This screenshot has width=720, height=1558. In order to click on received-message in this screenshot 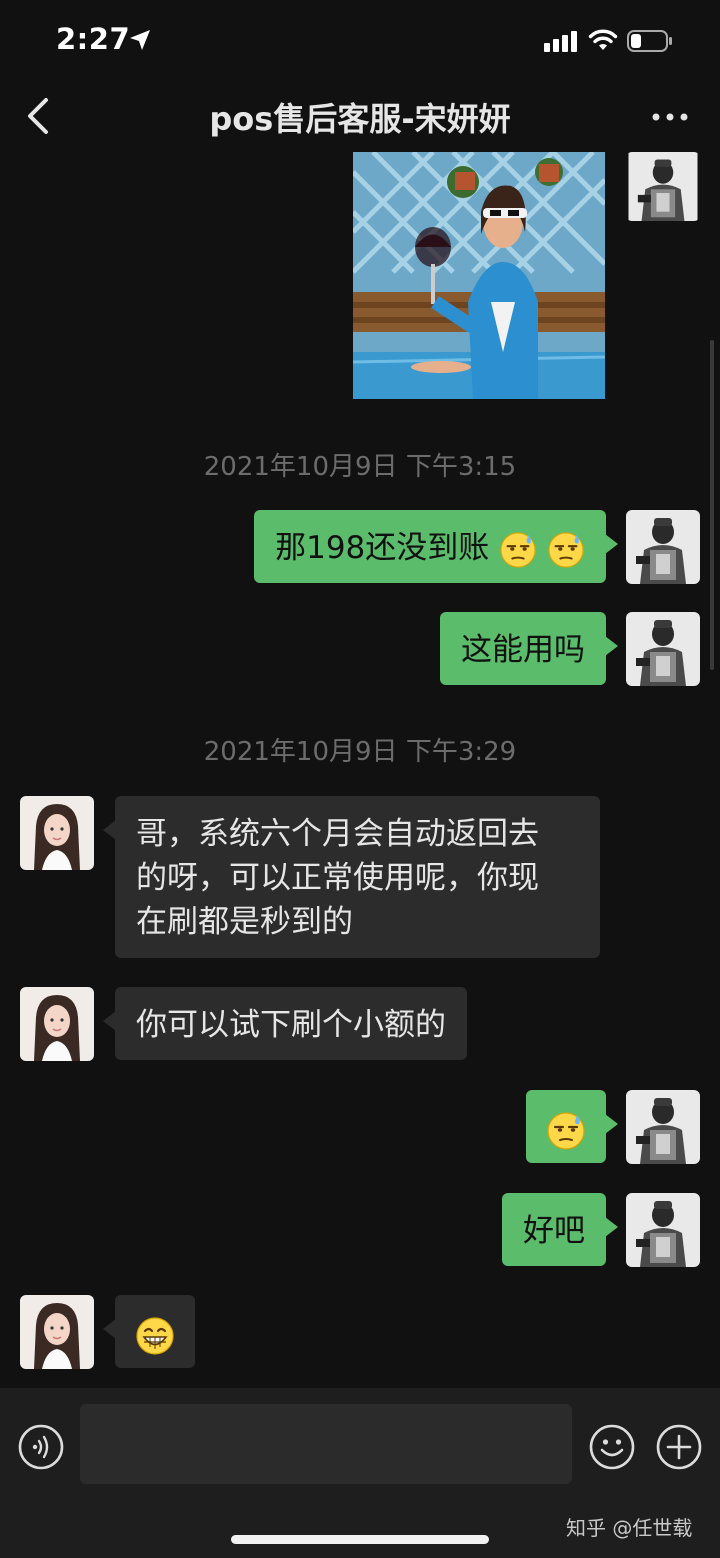, I will do `click(149, 1331)`.